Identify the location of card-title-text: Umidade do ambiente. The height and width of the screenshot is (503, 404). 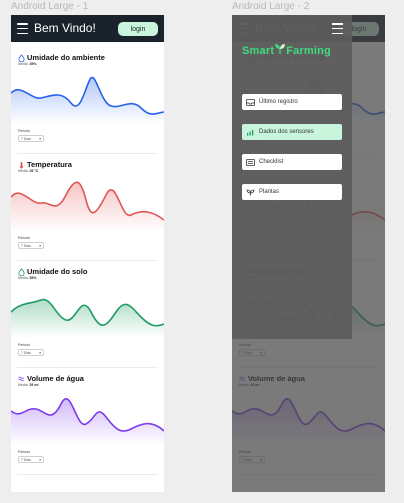
(66, 57).